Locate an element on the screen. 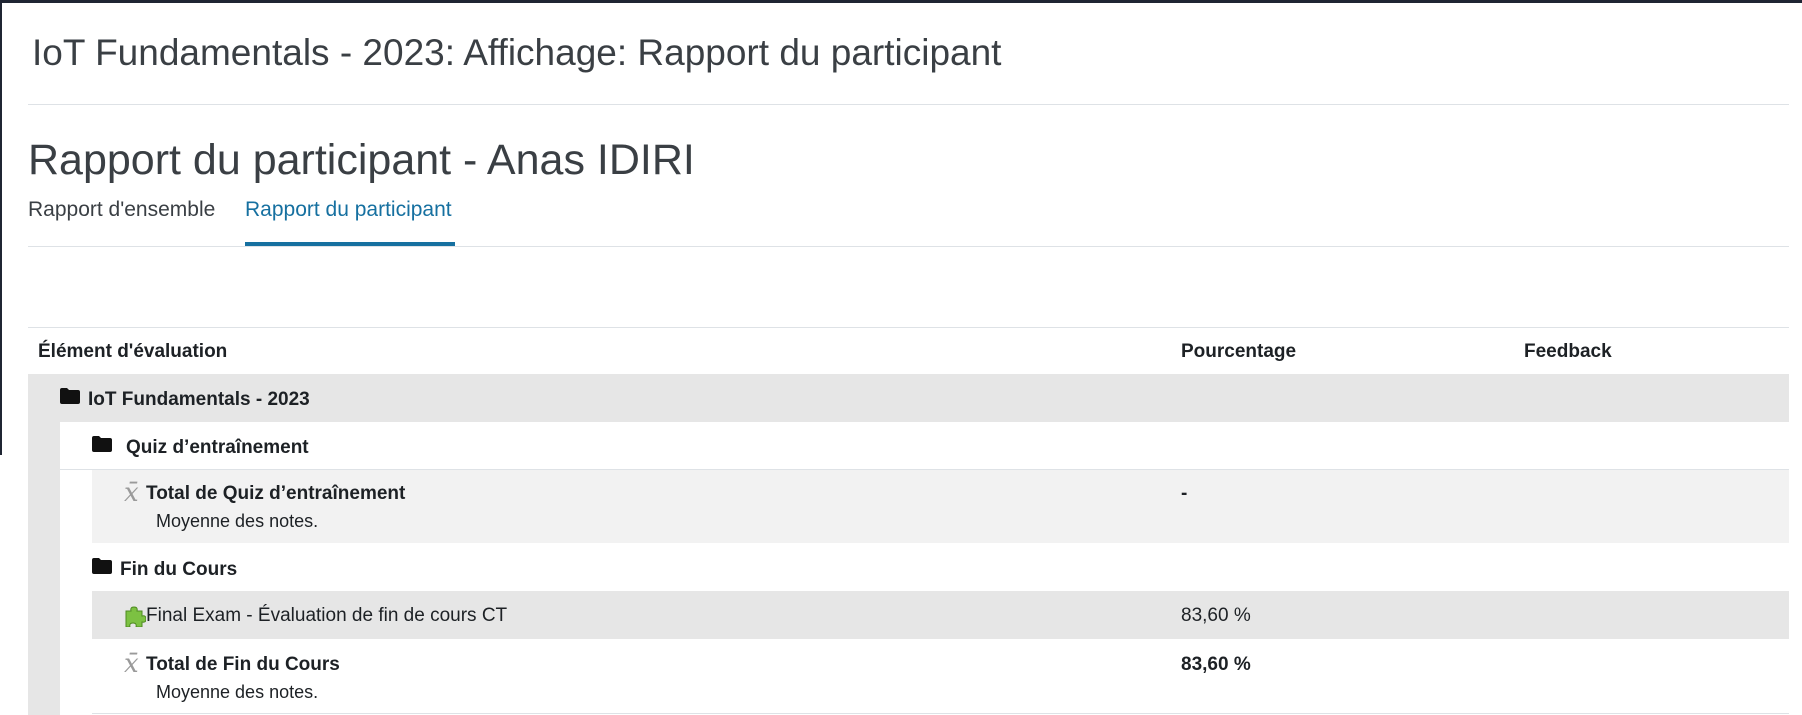 This screenshot has height=715, width=1802. category-label: Fin du Cours is located at coordinates (179, 569).